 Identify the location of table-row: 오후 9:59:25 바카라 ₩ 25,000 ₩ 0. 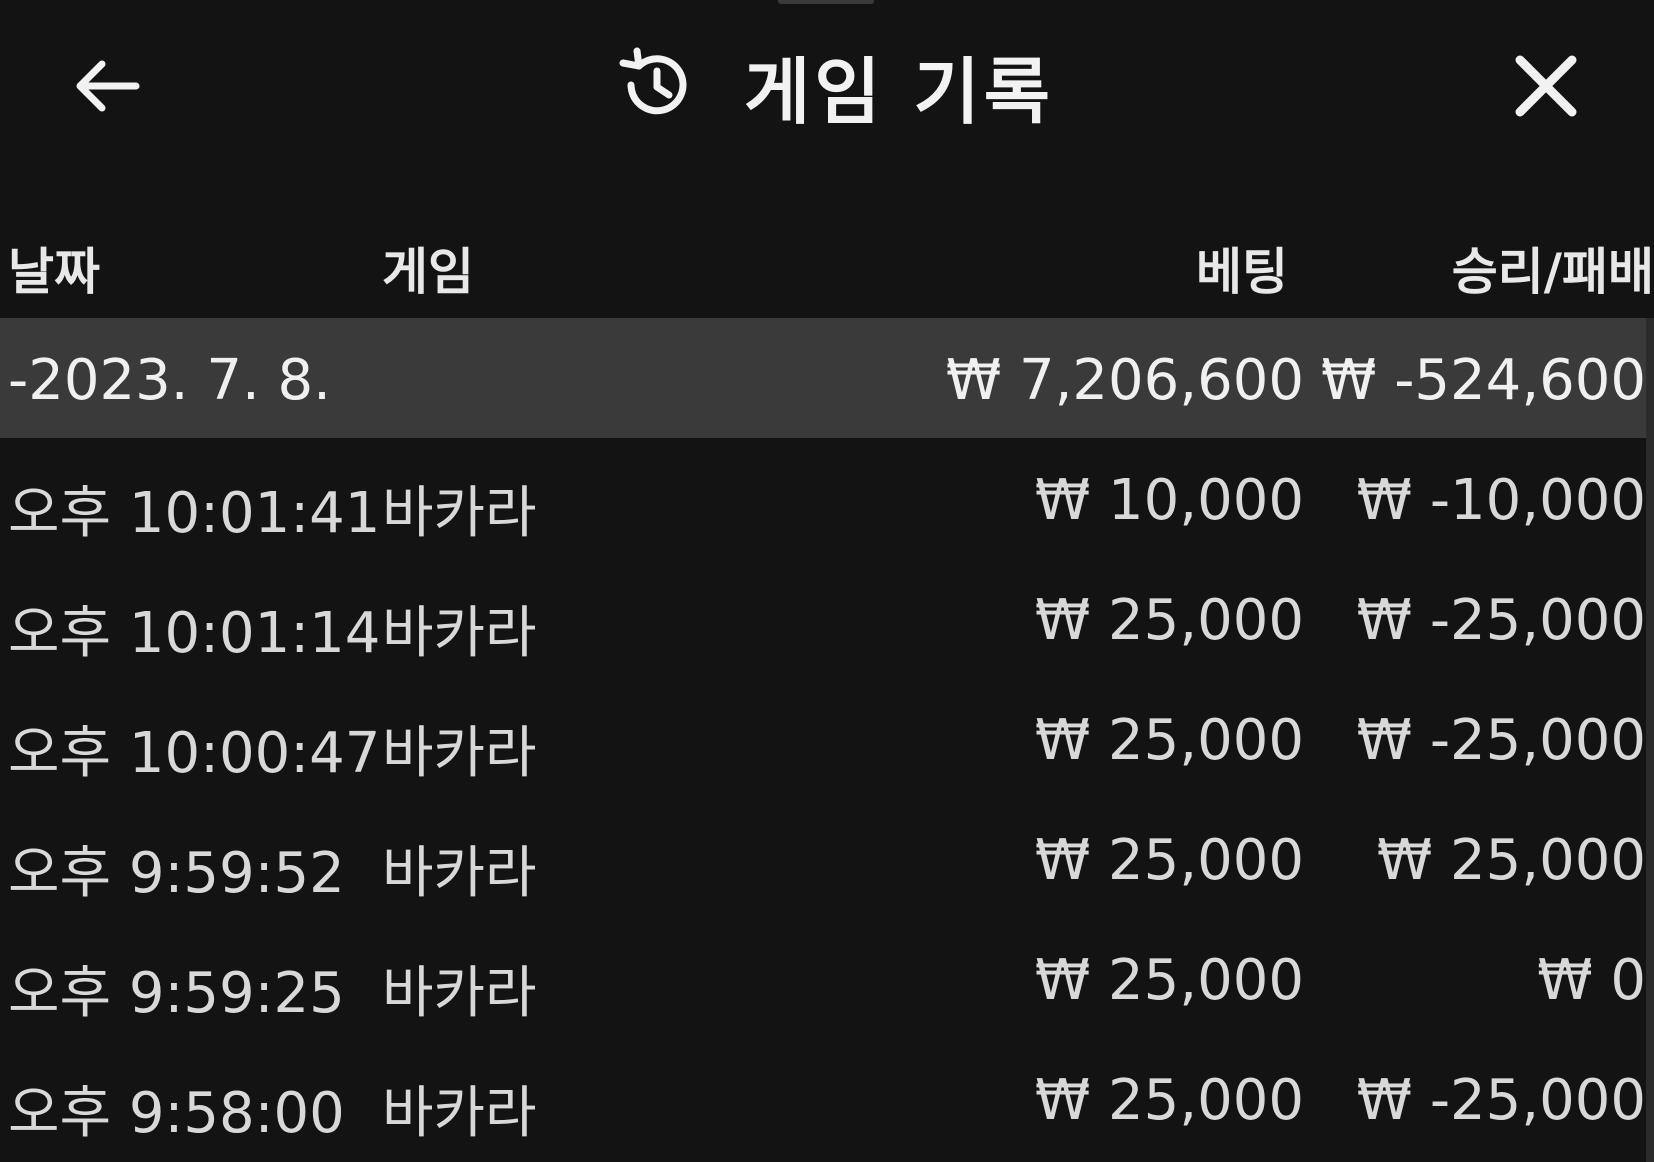
(827, 978).